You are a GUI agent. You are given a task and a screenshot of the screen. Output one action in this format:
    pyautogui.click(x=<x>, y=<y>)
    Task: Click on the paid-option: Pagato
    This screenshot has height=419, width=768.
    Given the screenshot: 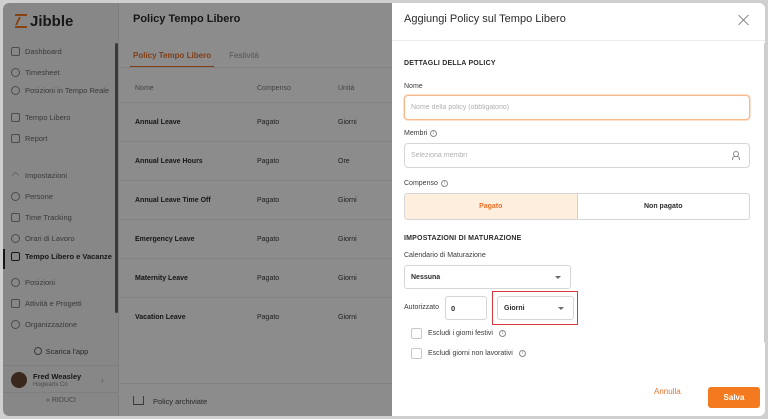 What is the action you would take?
    pyautogui.click(x=491, y=206)
    